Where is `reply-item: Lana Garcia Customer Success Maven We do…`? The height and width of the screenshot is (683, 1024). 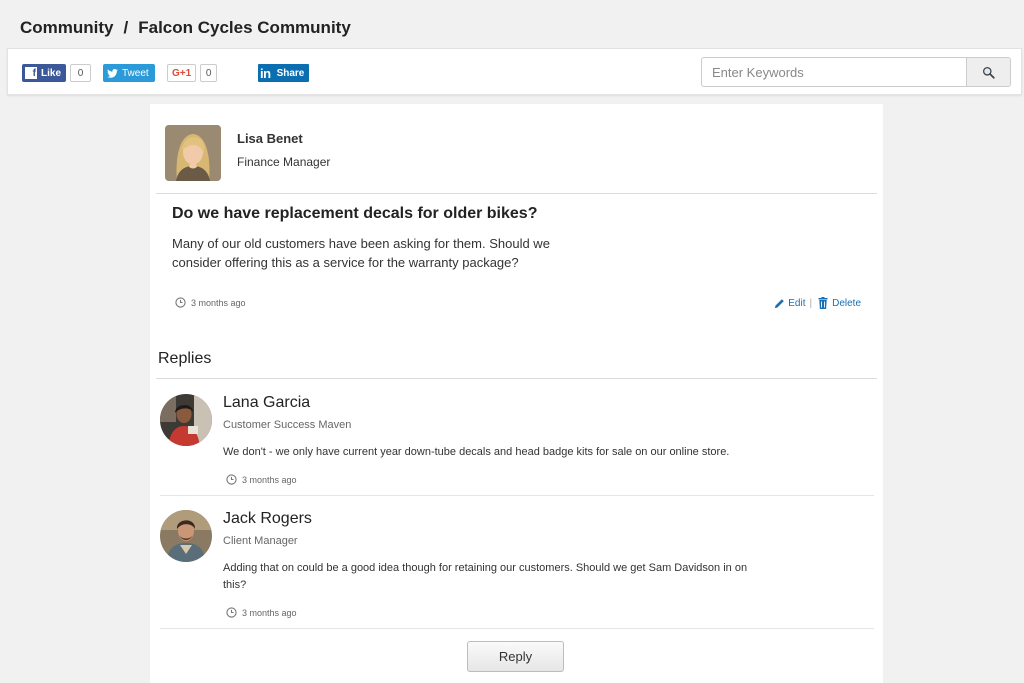 reply-item: Lana Garcia Customer Success Maven We do… is located at coordinates (517, 441).